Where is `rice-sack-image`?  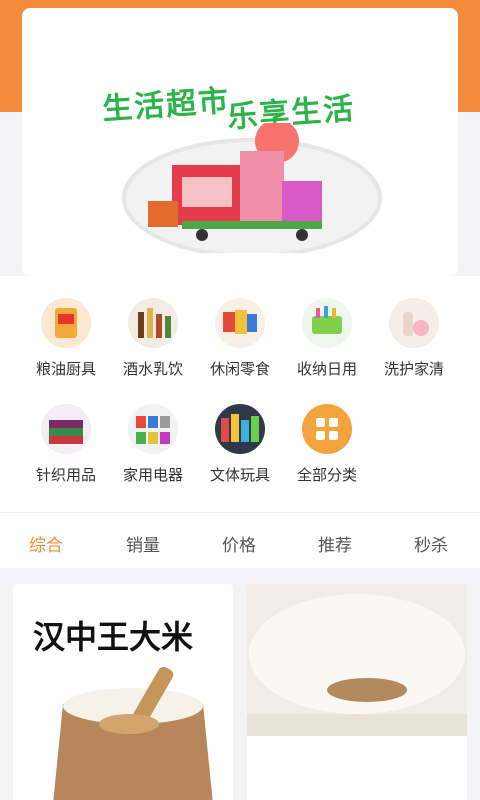 rice-sack-image is located at coordinates (133, 733).